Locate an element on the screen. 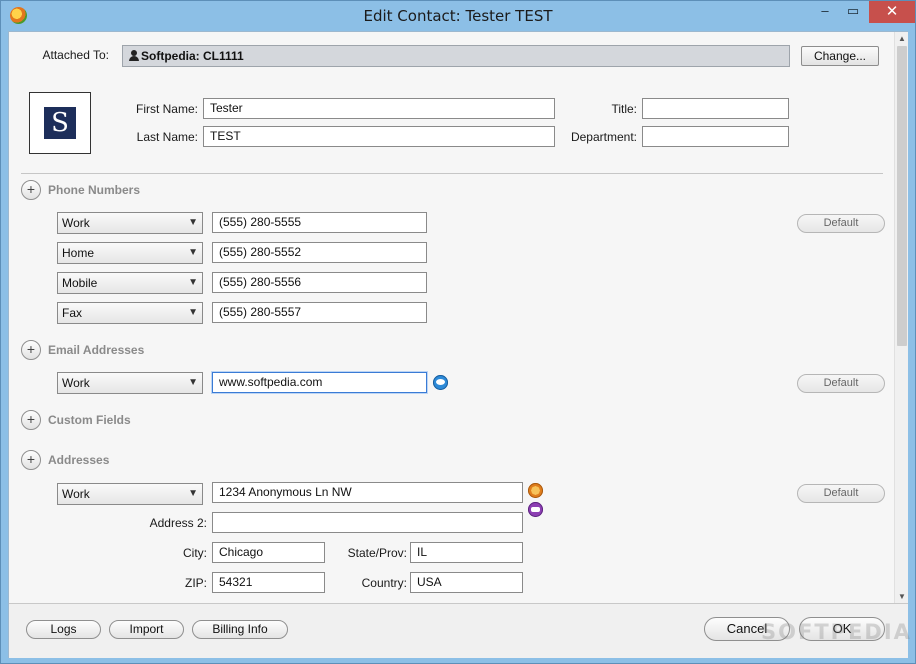  city-label: City: is located at coordinates (195, 553).